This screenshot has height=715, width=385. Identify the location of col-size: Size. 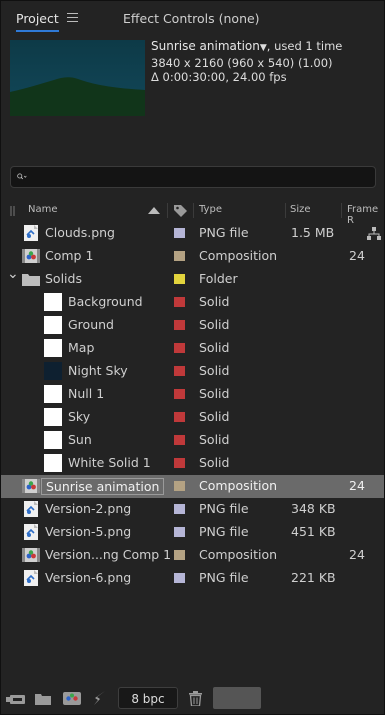
(300, 209).